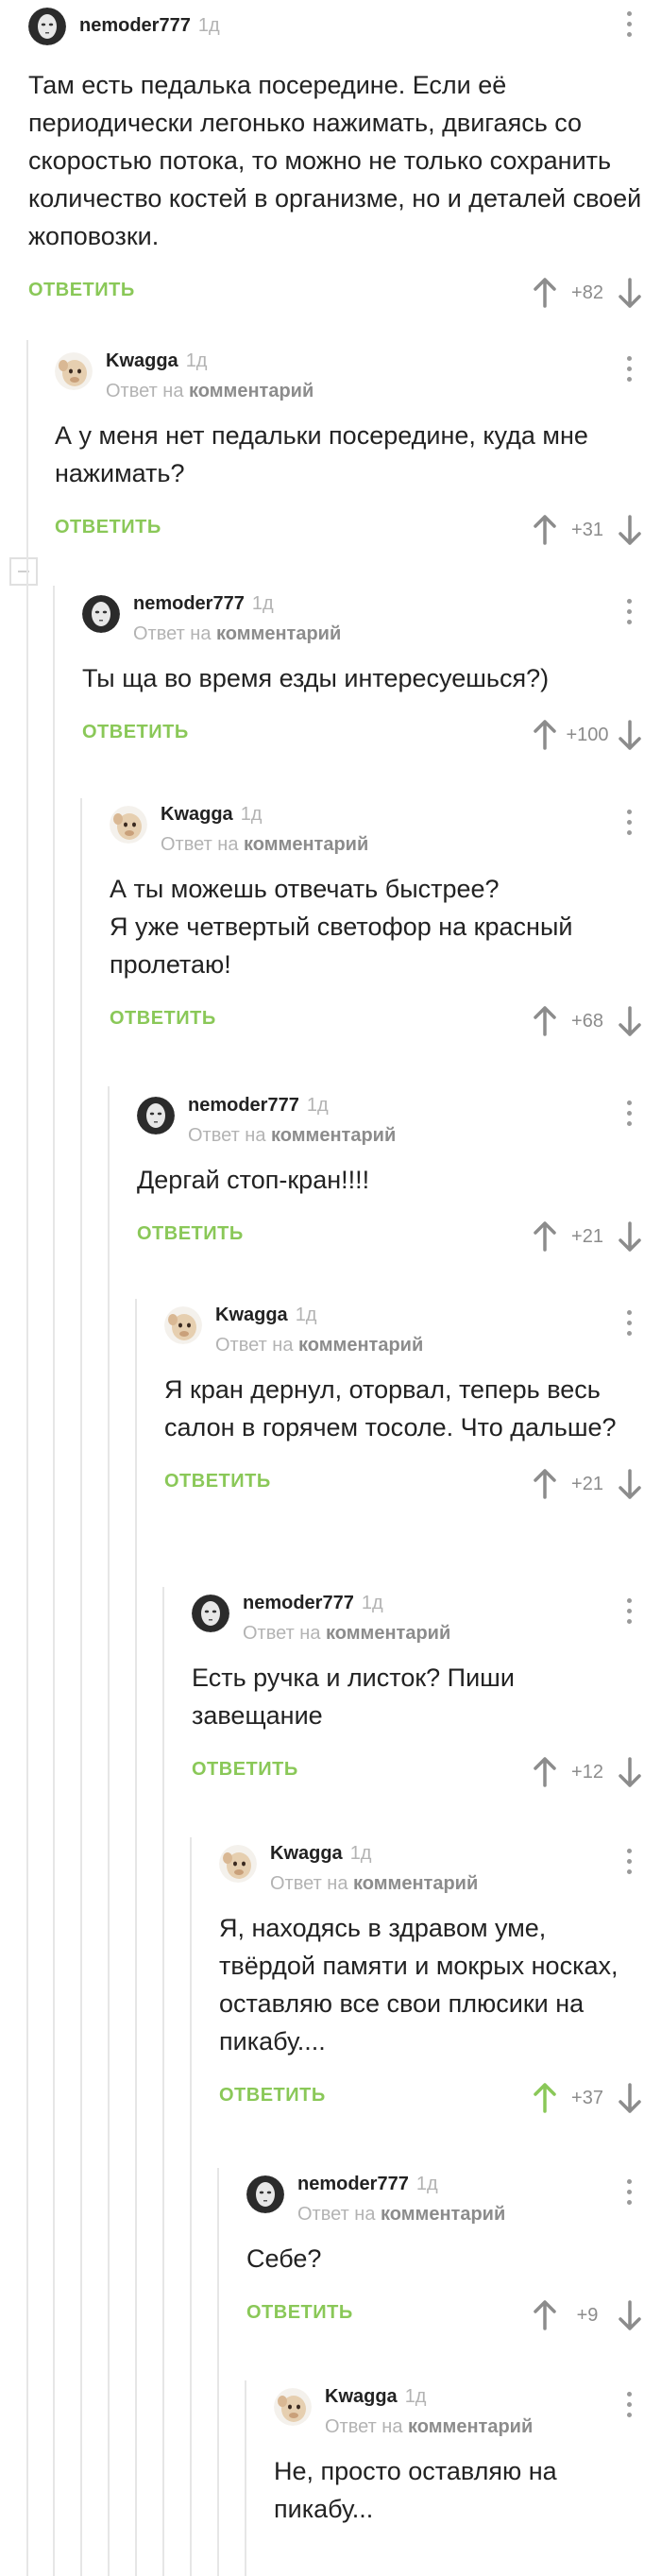  What do you see at coordinates (385, 1020) in the screenshot?
I see `comment-actions: ОТВЕТИТЬ +68` at bounding box center [385, 1020].